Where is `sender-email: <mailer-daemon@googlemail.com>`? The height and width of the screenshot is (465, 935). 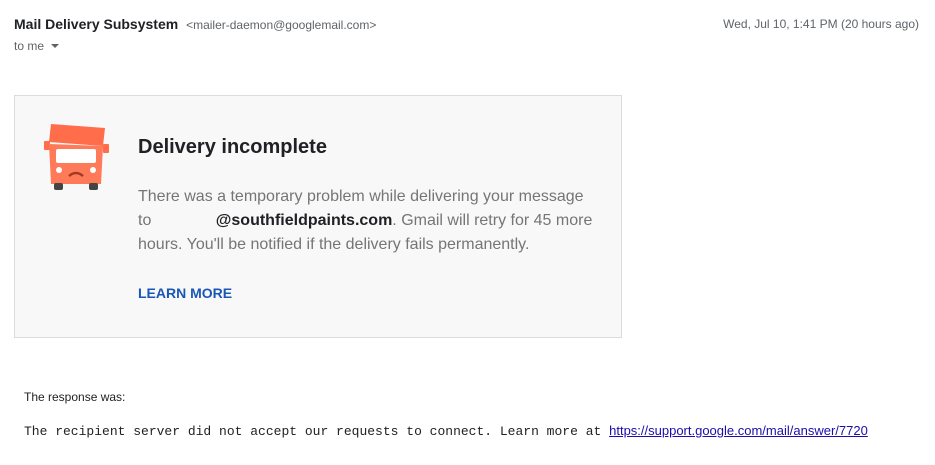
sender-email: <mailer-daemon@googlemail.com> is located at coordinates (281, 25).